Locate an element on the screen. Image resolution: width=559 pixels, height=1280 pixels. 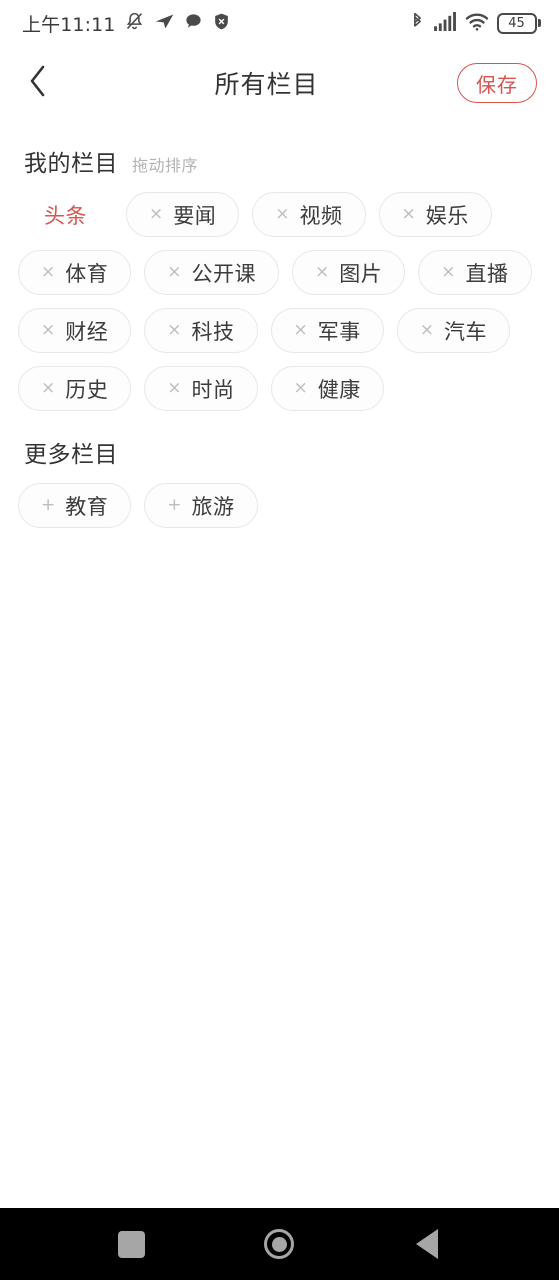
back-button is located at coordinates (38, 83).